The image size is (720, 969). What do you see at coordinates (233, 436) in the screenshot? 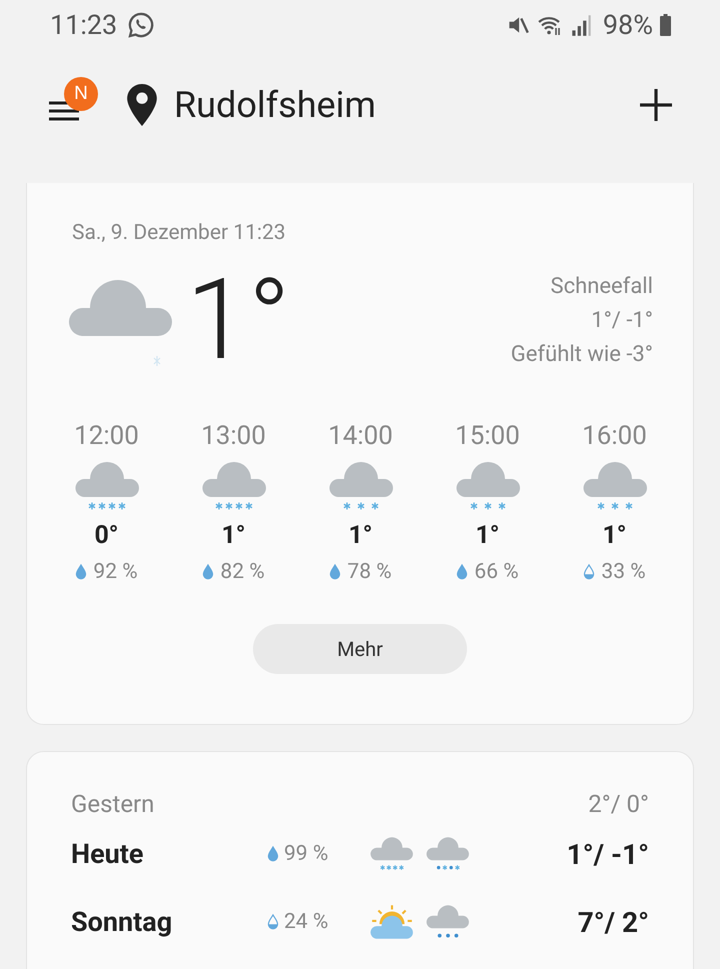
I see `hour-time: 13:00` at bounding box center [233, 436].